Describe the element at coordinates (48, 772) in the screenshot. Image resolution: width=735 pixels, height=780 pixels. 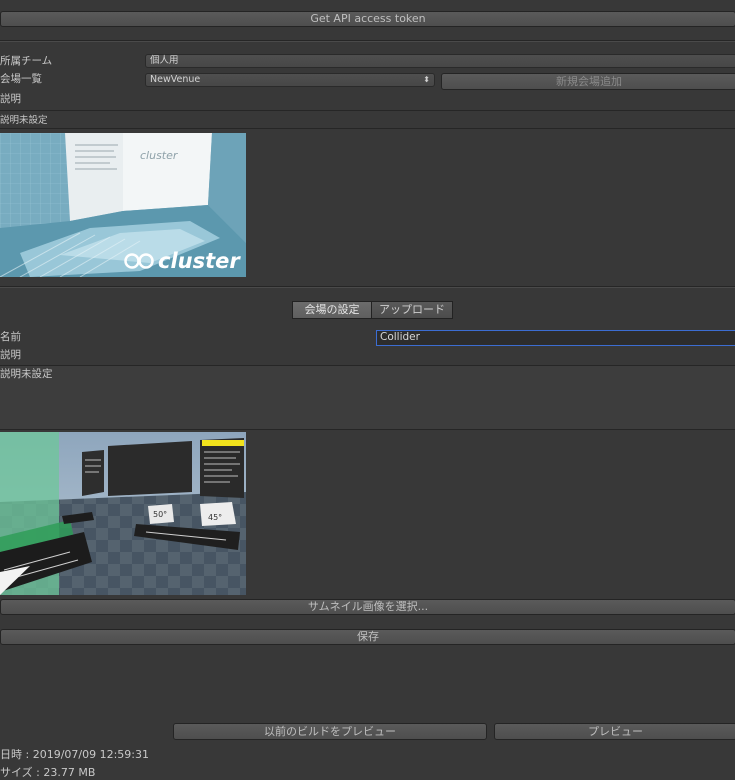
I see `build-size: サイズ : 23.77 MB` at that location.